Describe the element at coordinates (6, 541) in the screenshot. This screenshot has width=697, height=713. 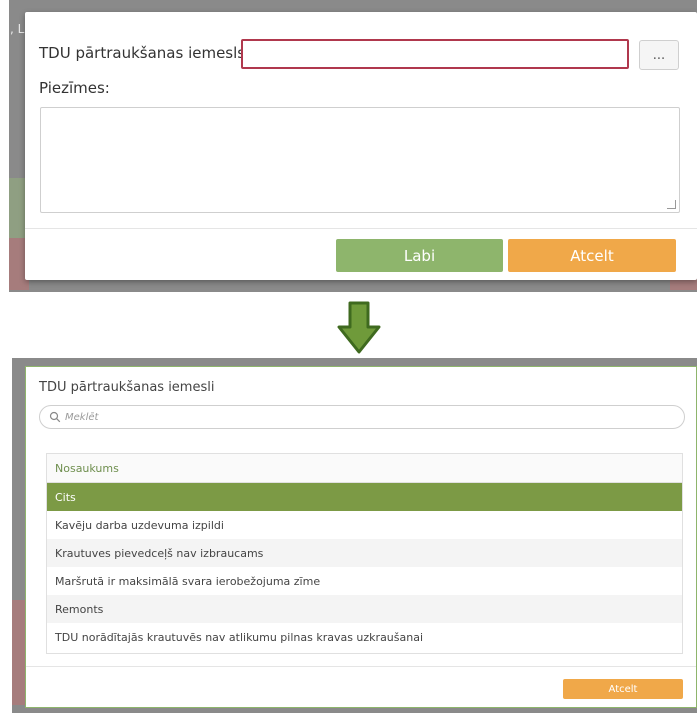
I see `page-edge` at that location.